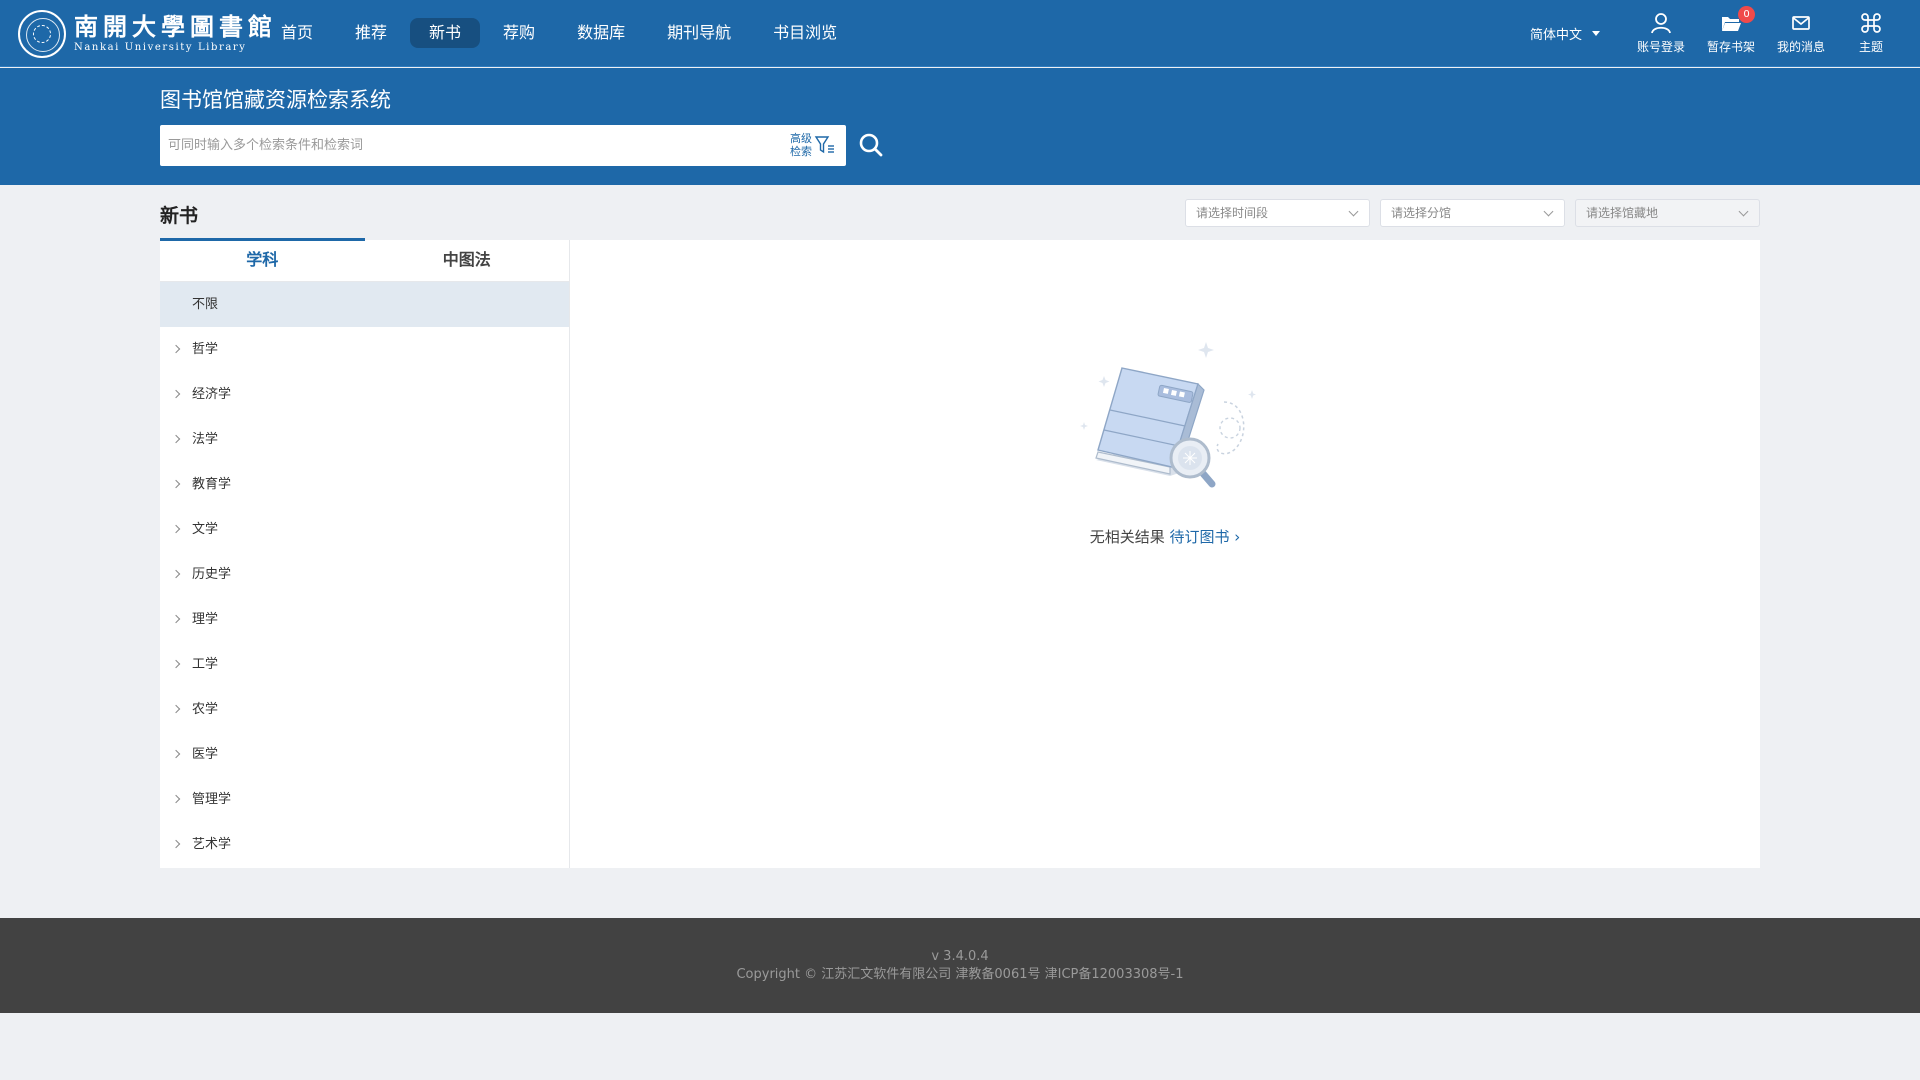  What do you see at coordinates (364, 664) in the screenshot?
I see `category-item-engineering: 工学` at bounding box center [364, 664].